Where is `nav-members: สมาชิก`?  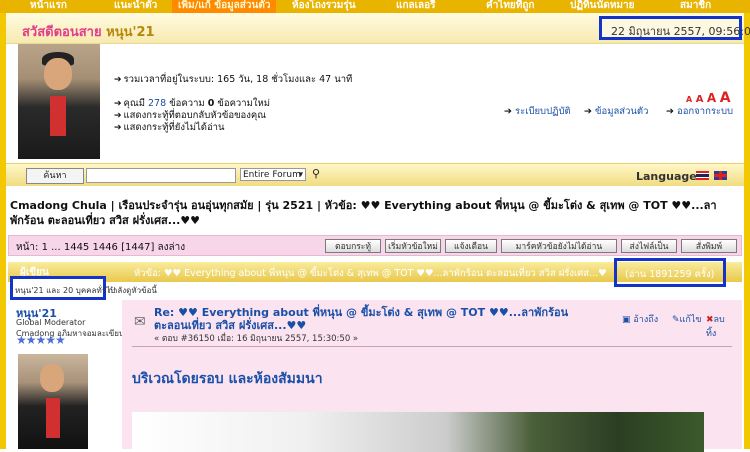 nav-members: สมาชิก is located at coordinates (695, 6).